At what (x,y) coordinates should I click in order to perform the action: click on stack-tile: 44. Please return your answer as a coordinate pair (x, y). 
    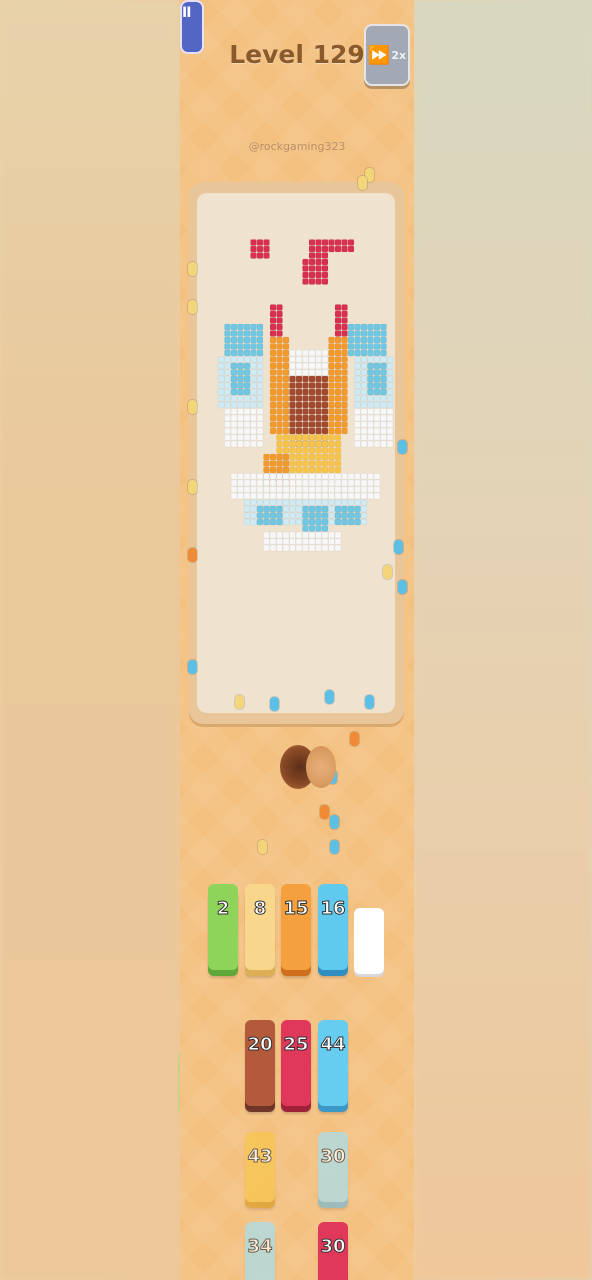
    Looking at the image, I should click on (333, 1063).